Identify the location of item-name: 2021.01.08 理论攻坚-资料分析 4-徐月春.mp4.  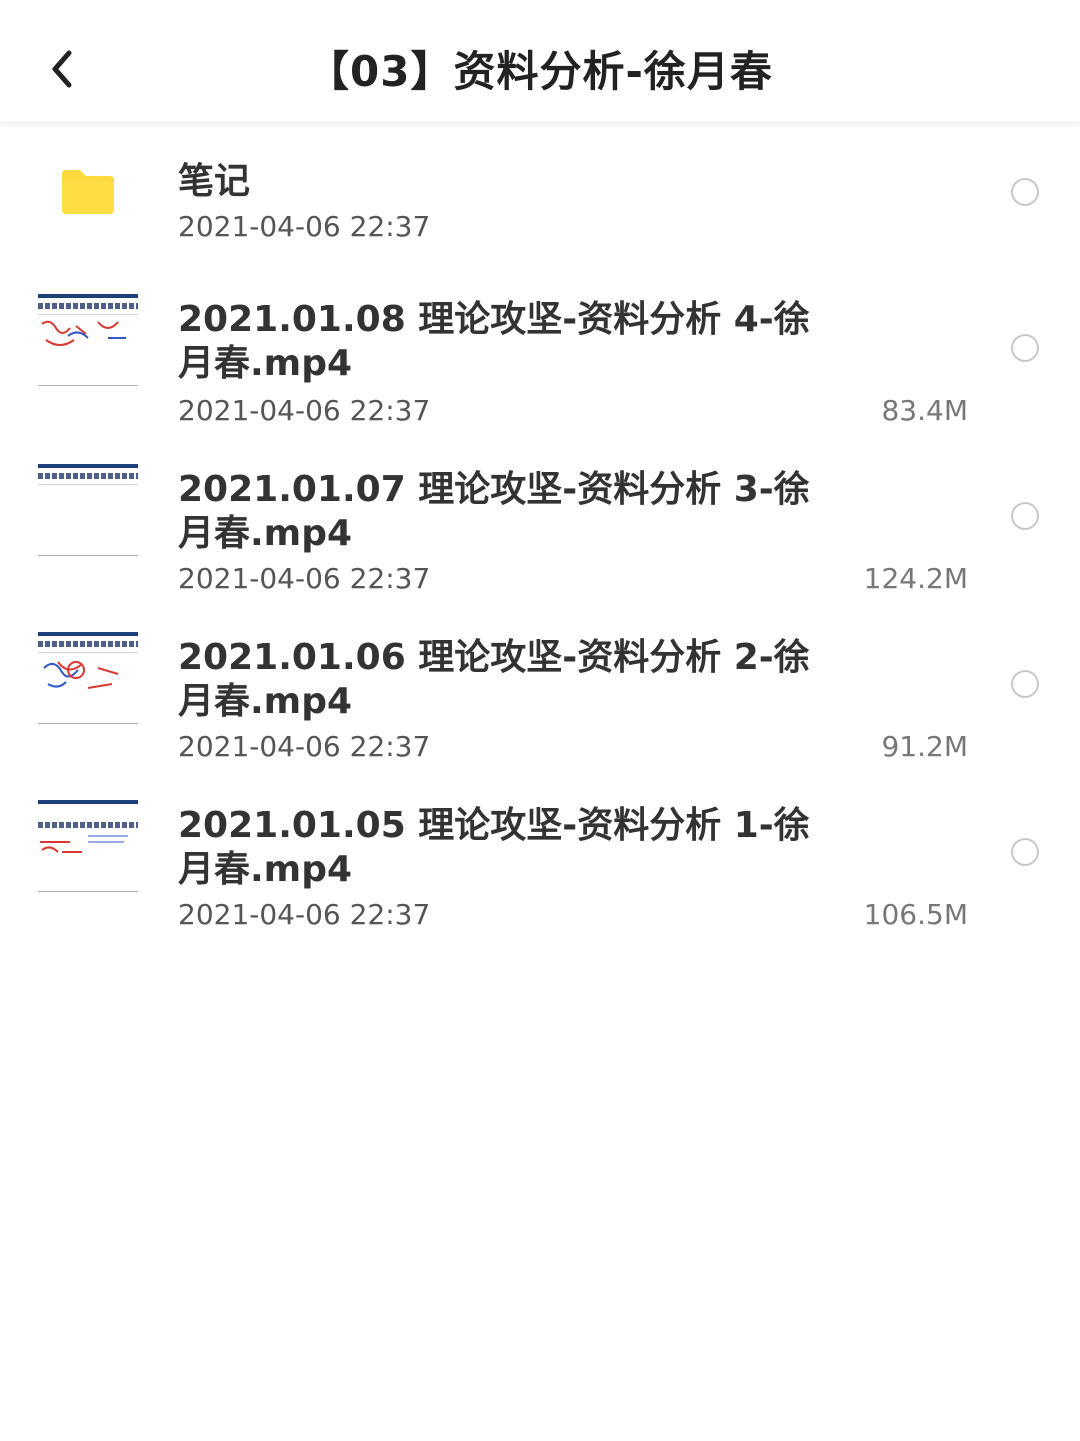
(494, 341).